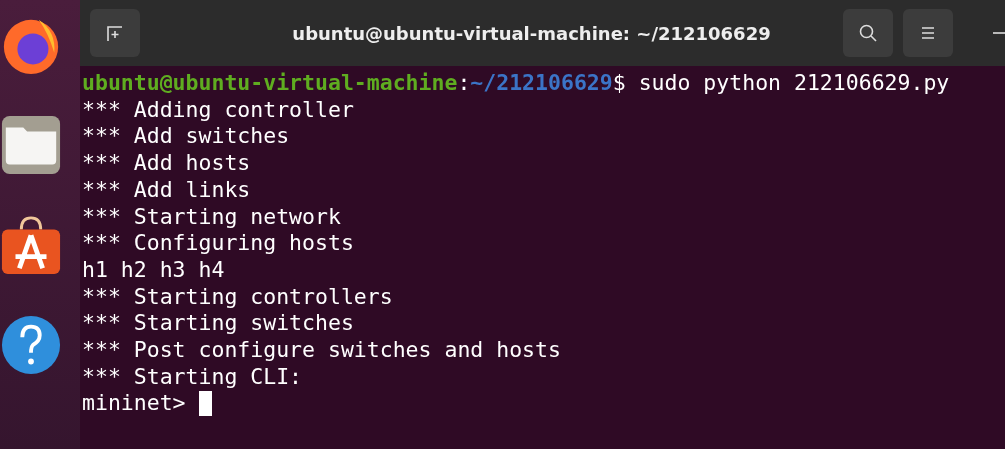 The width and height of the screenshot is (1005, 449). I want to click on search-icon, so click(868, 33).